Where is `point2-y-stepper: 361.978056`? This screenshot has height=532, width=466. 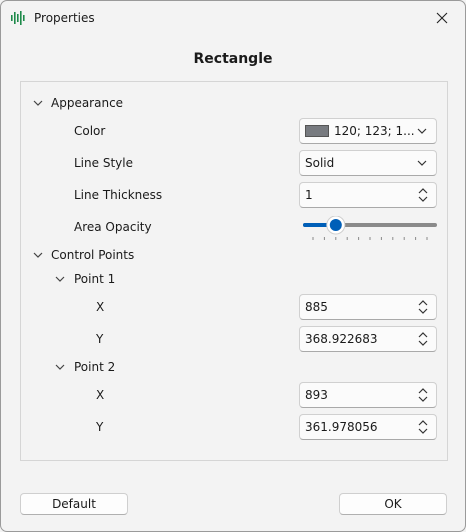
point2-y-stepper: 361.978056 is located at coordinates (368, 427).